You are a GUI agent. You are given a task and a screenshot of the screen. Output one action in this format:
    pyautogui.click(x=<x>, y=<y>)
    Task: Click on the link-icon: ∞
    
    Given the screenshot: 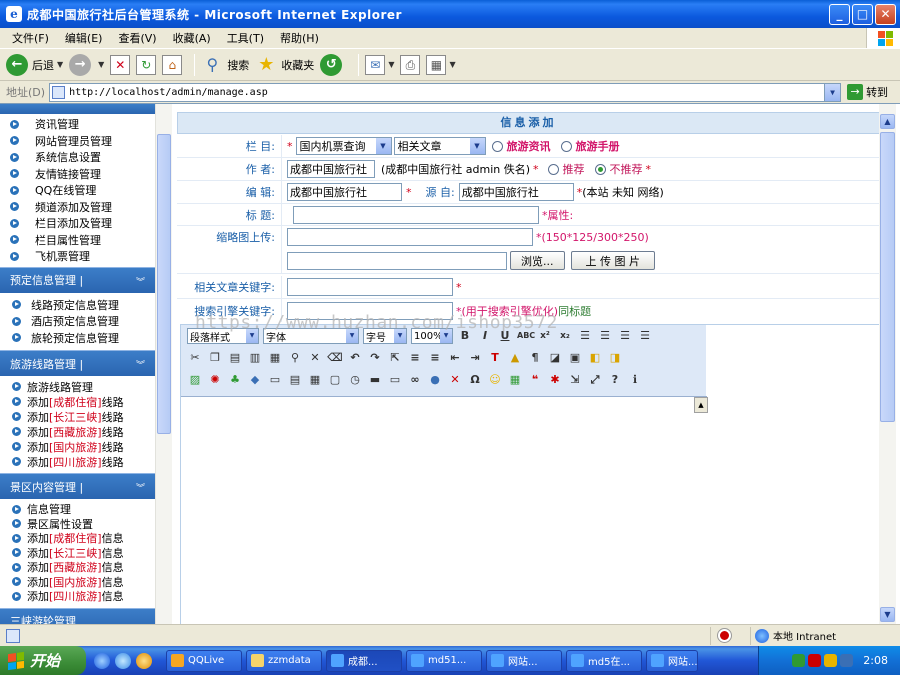 What is the action you would take?
    pyautogui.click(x=415, y=380)
    